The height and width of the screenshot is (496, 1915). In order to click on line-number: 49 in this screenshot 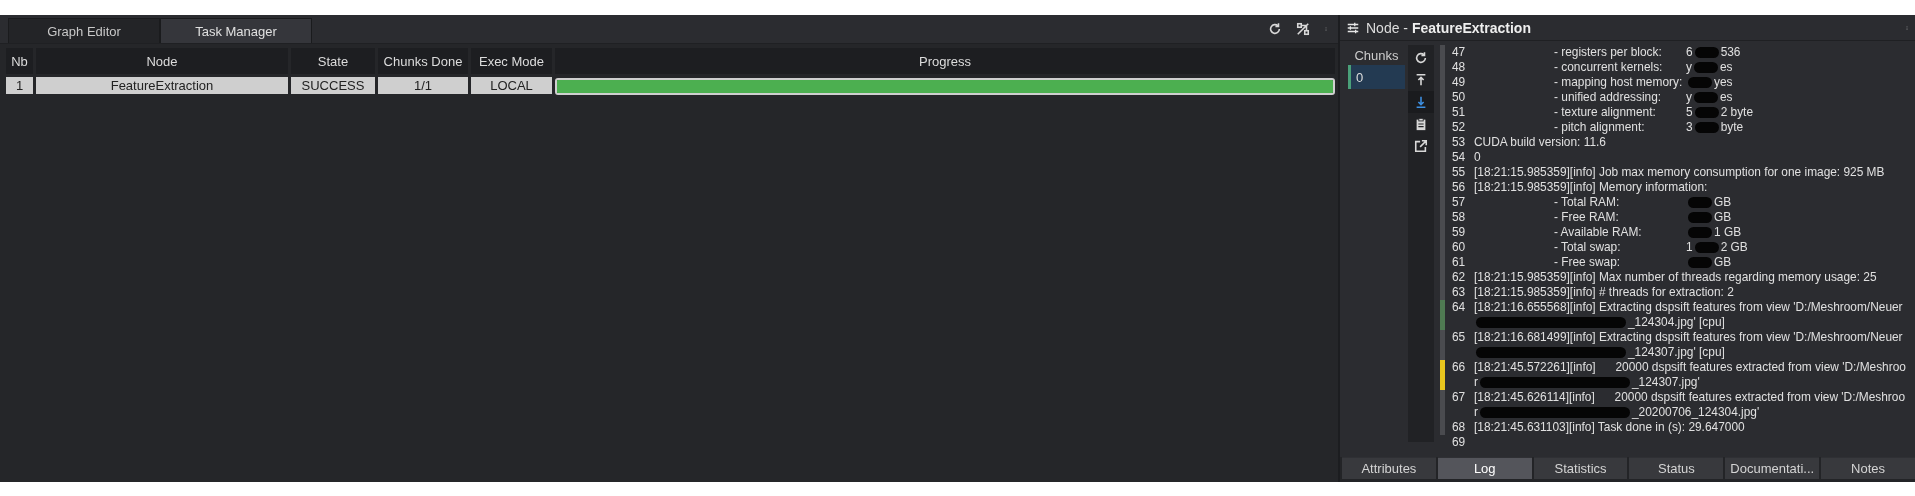, I will do `click(1459, 82)`.